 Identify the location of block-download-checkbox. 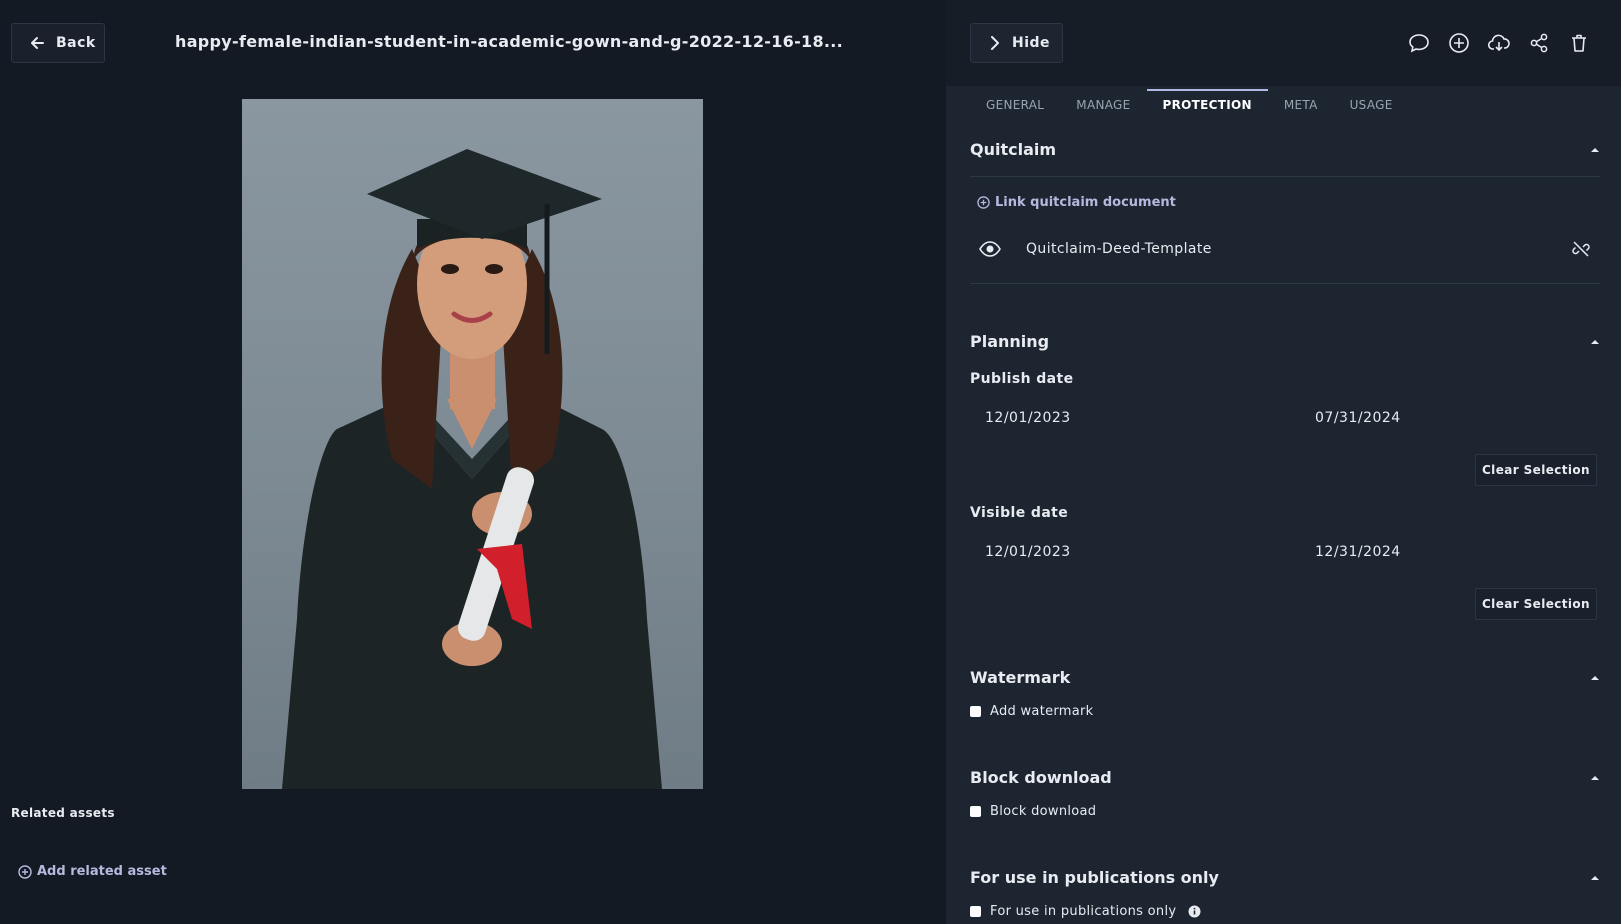
(975, 811).